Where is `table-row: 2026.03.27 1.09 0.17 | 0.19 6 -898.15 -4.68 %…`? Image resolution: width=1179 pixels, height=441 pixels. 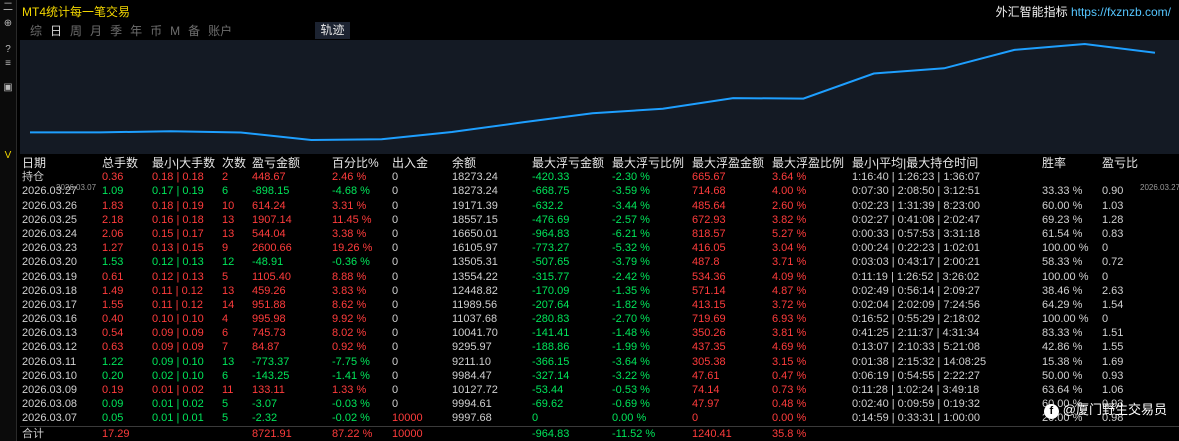 table-row: 2026.03.27 1.09 0.17 | 0.19 6 -898.15 -4.68 %… is located at coordinates (599, 191).